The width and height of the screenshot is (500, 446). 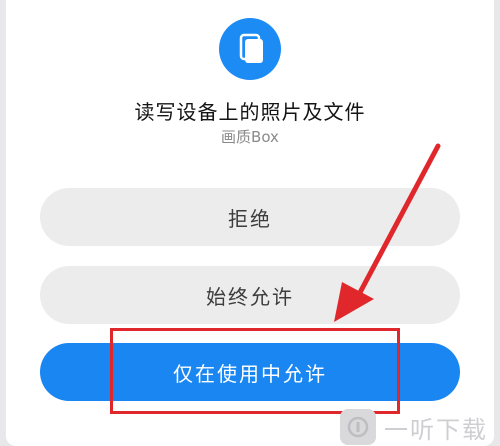 I want to click on app-name: 画质Box, so click(x=250, y=137).